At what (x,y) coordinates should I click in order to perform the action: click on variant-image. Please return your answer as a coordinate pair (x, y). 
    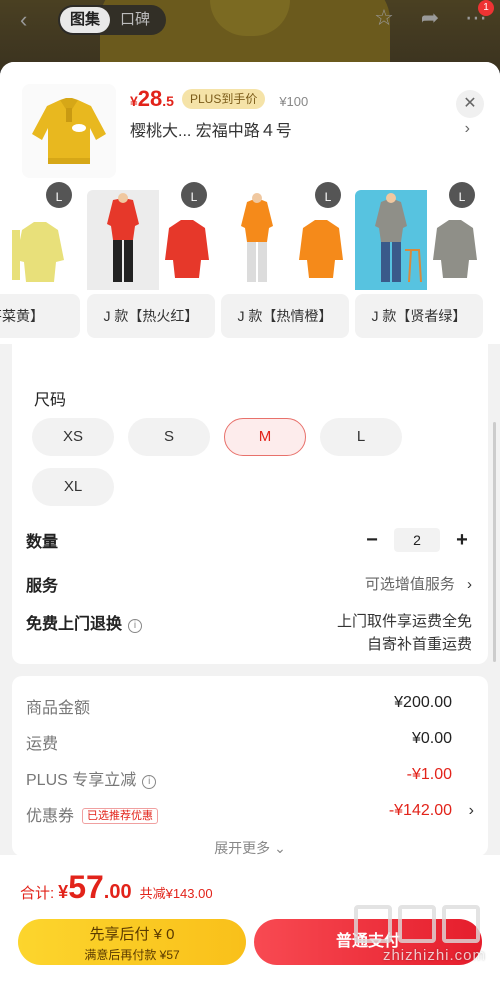
    Looking at the image, I should click on (40, 240).